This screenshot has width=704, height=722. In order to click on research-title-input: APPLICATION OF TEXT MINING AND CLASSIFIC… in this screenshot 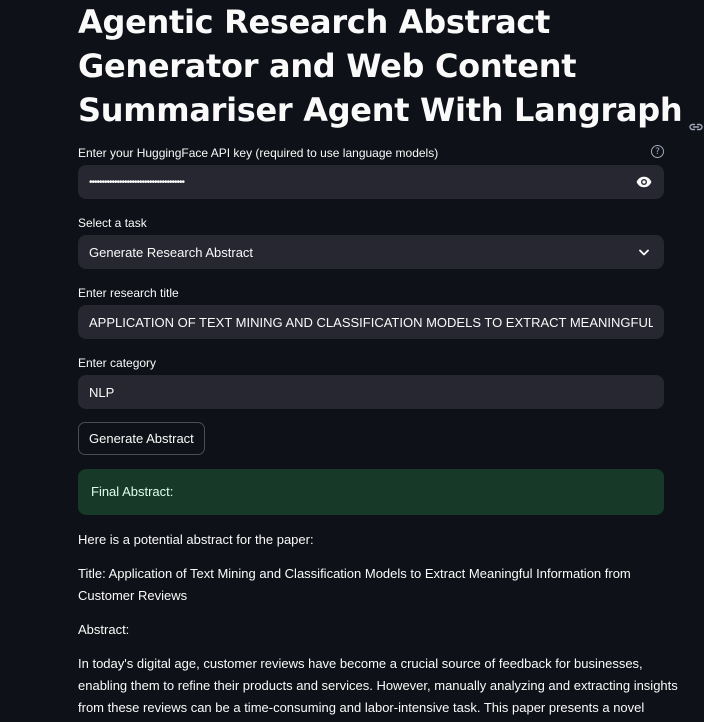, I will do `click(371, 322)`.